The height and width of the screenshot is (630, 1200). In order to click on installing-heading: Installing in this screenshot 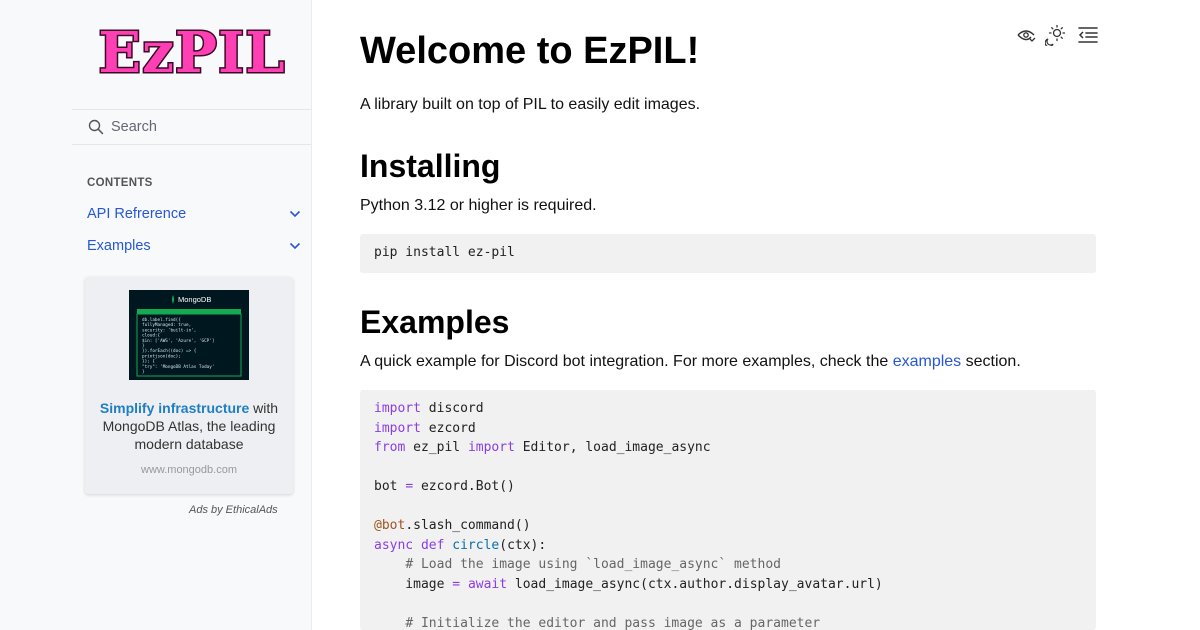, I will do `click(430, 166)`.